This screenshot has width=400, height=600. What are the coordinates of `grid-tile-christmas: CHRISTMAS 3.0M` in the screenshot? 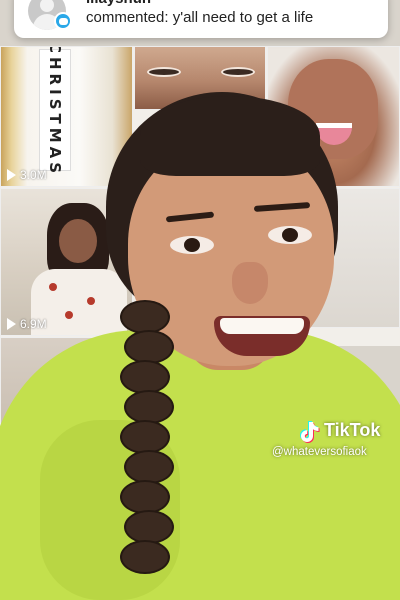 It's located at (66, 116).